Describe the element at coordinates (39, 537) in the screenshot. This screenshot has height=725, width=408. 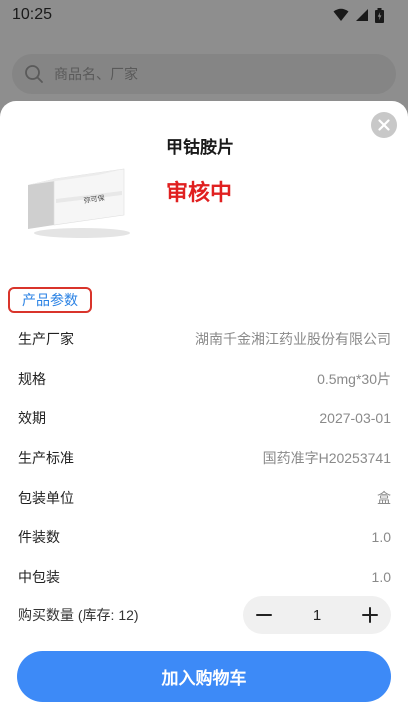
I see `param-label: 件装数` at that location.